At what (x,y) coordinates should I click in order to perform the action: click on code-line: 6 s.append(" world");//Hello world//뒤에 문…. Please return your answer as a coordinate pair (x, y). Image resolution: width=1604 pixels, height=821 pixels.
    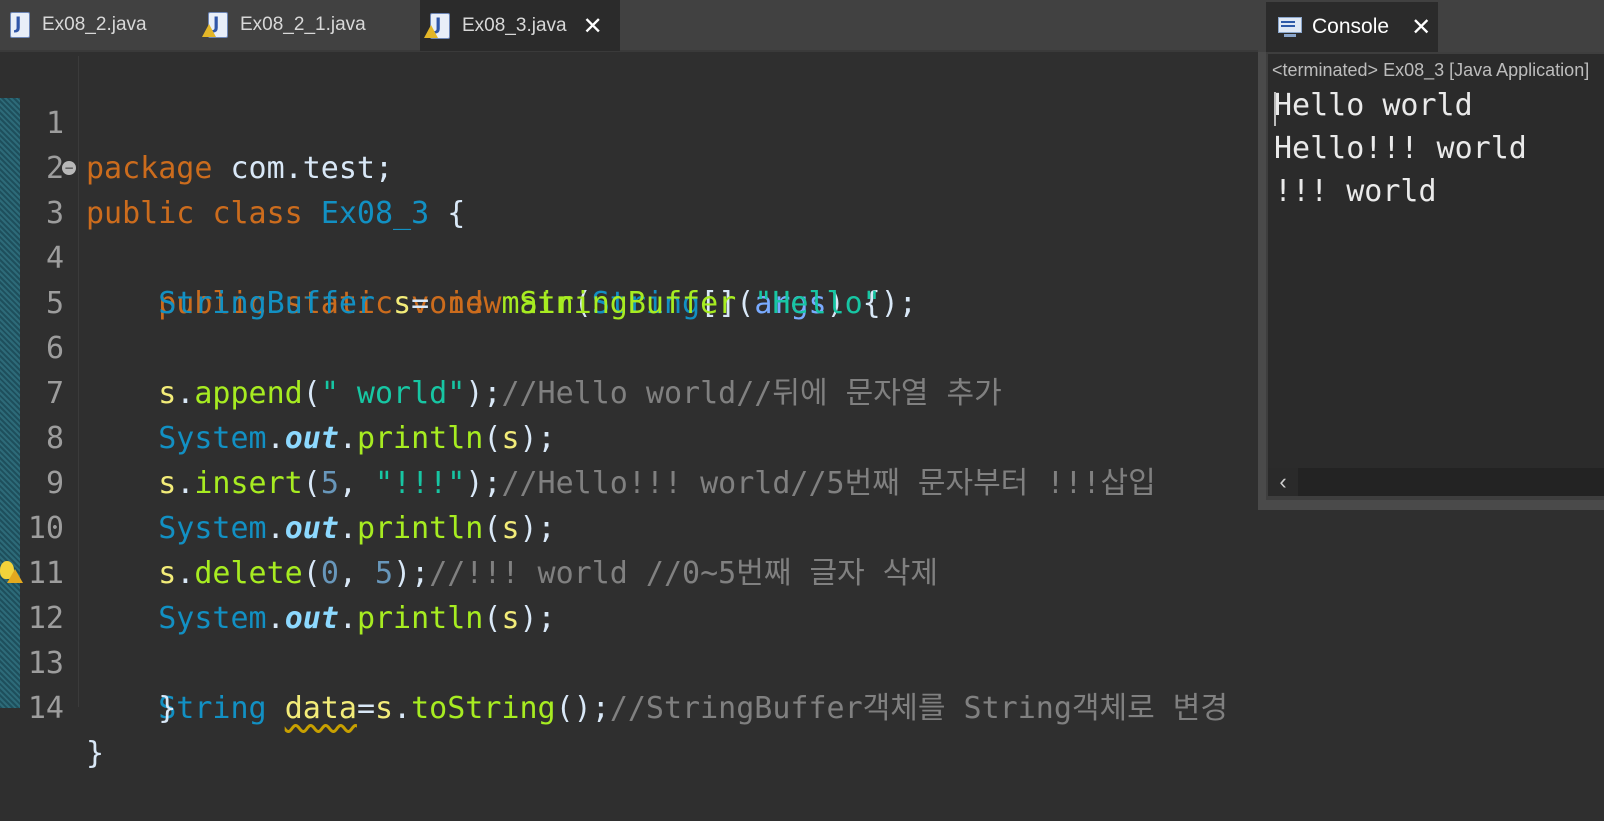
    Looking at the image, I should click on (645, 346).